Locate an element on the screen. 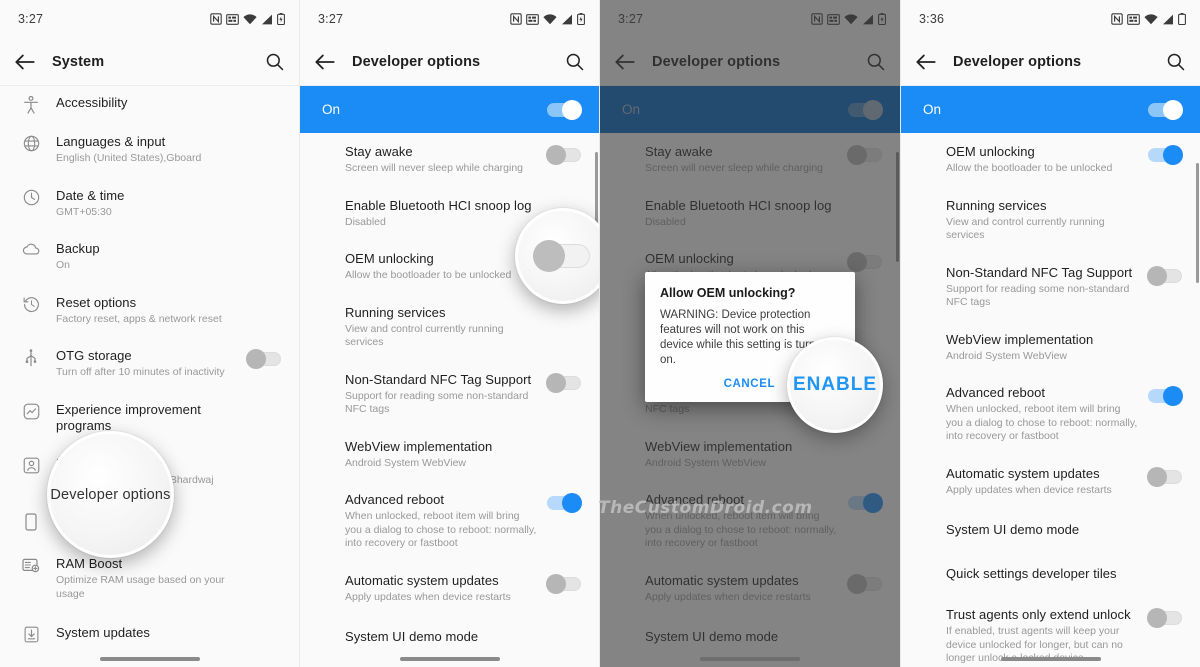 This screenshot has width=1200, height=667. list-item: System updates is located at coordinates (149, 634).